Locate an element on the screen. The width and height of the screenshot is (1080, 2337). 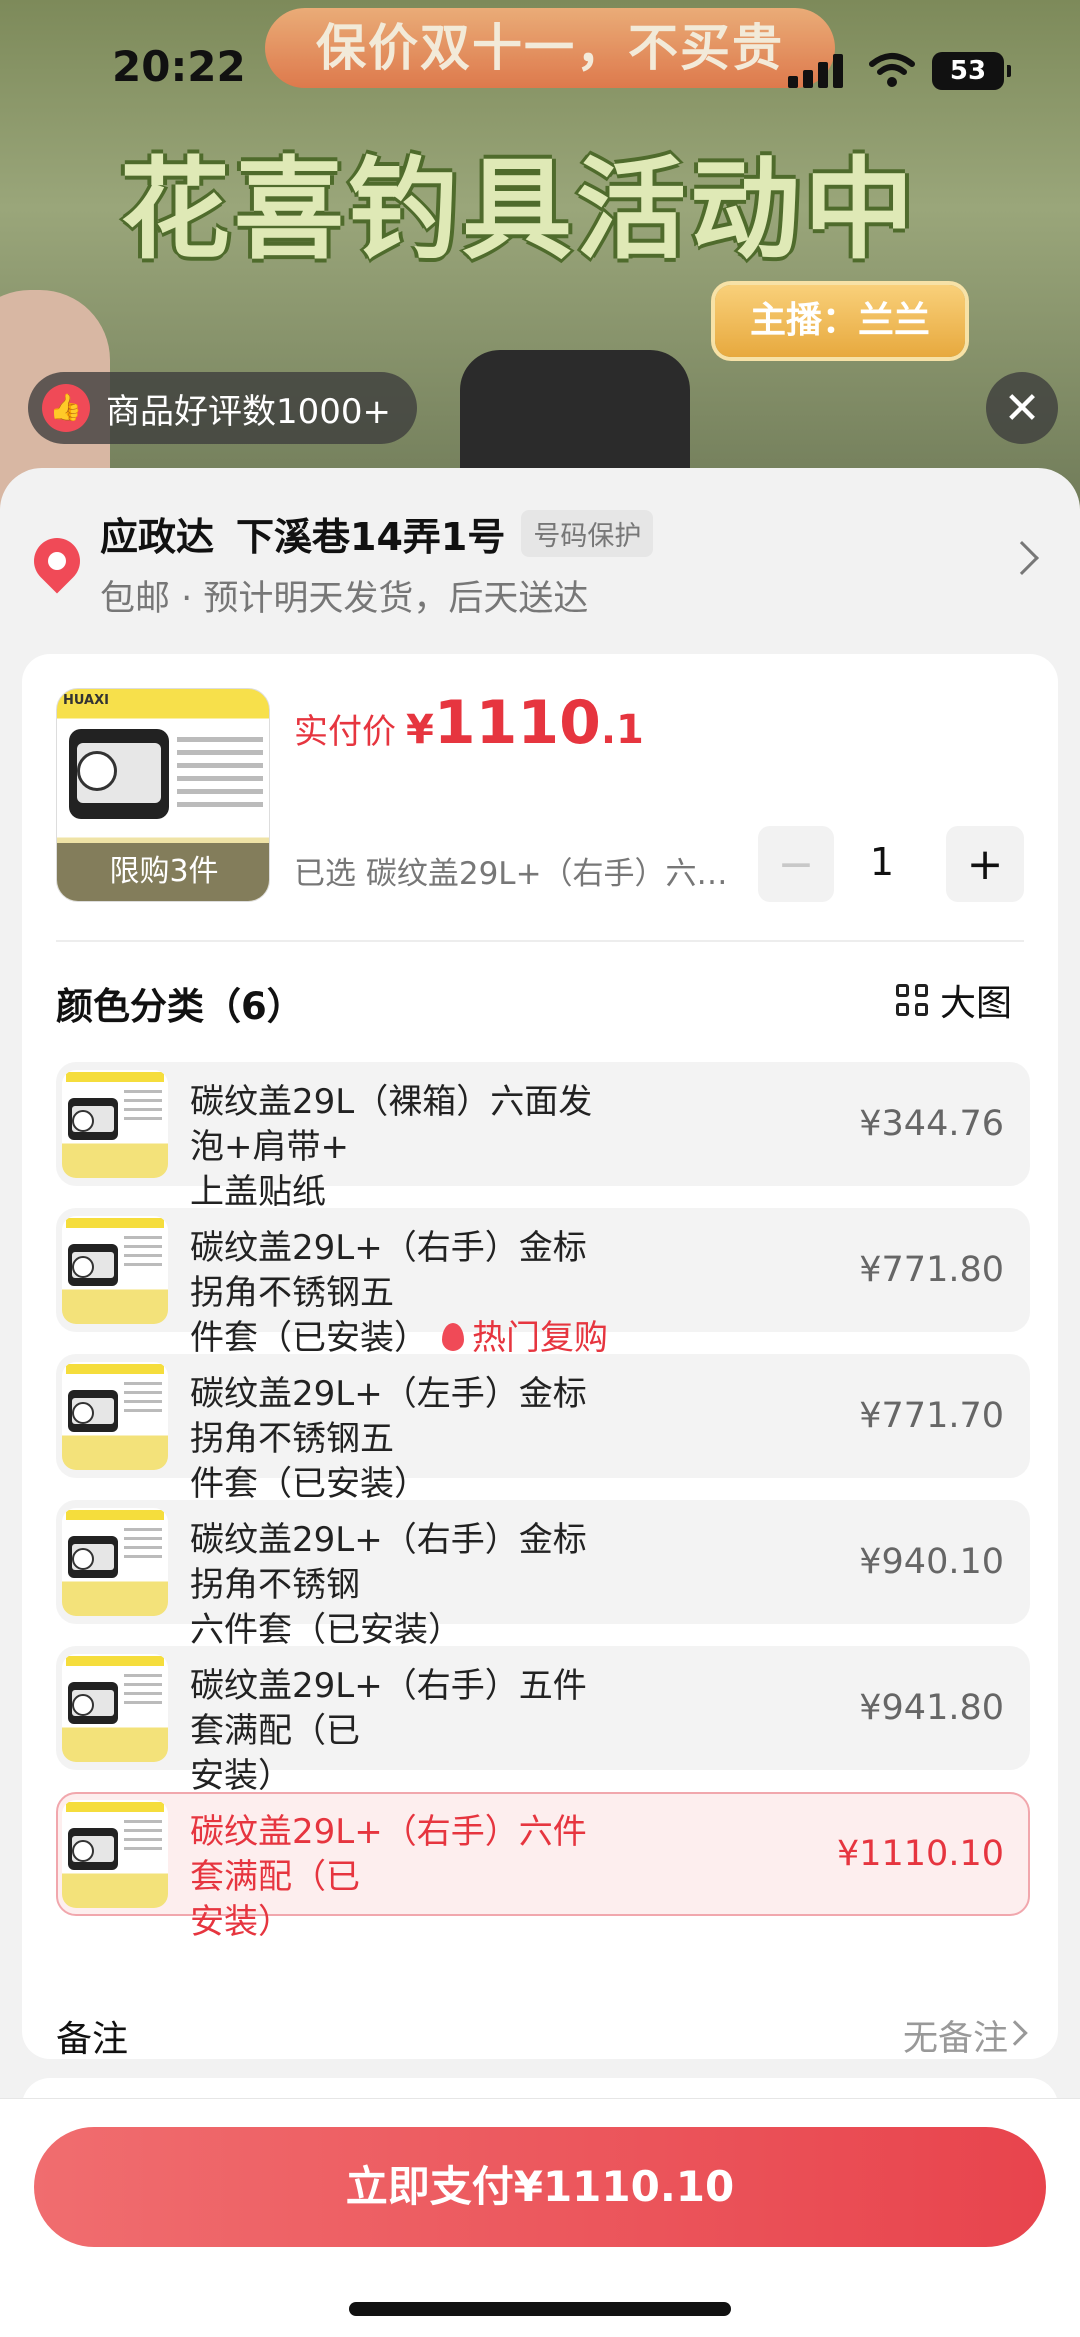
quantity-decrease-button: − is located at coordinates (796, 864).